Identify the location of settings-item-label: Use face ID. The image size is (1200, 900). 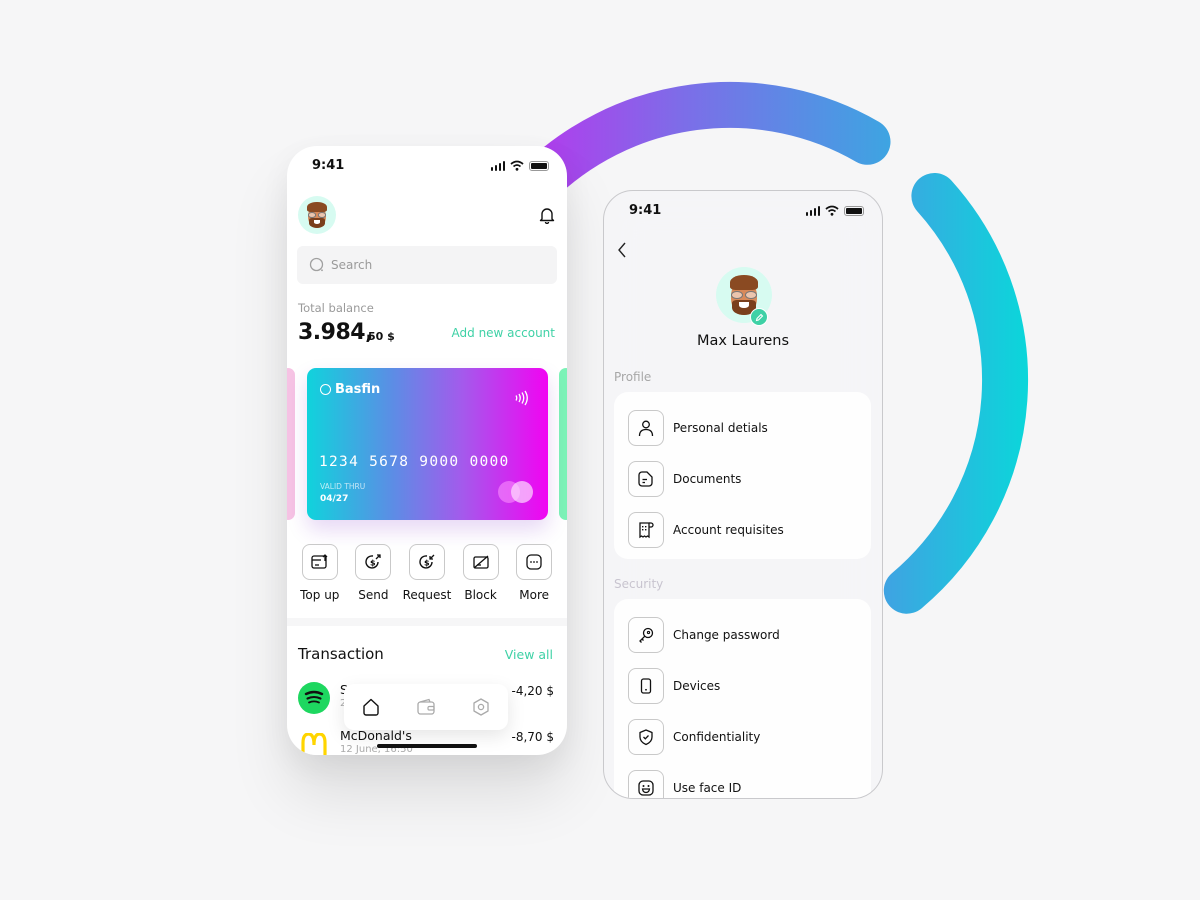
(707, 787).